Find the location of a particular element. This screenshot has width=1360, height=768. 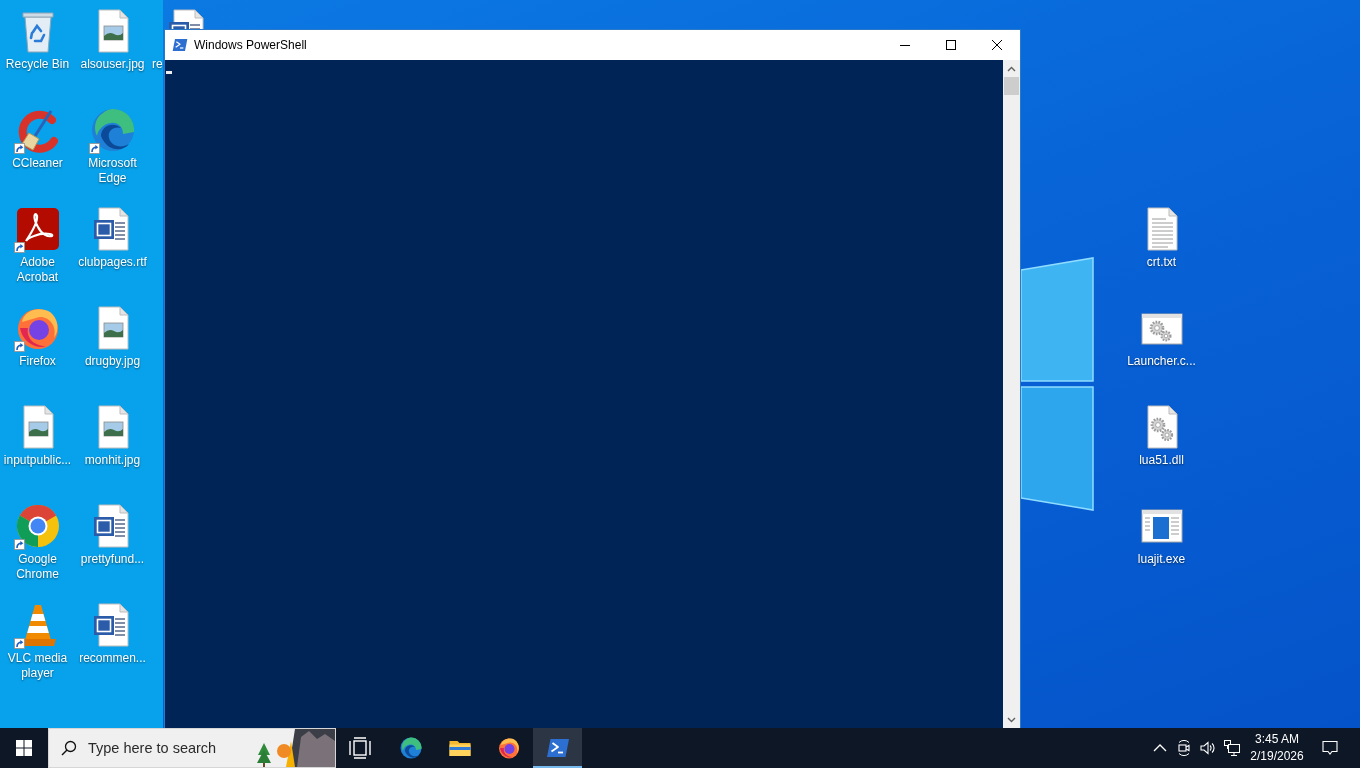

desktop-item-label: Firefox is located at coordinates (37, 361).